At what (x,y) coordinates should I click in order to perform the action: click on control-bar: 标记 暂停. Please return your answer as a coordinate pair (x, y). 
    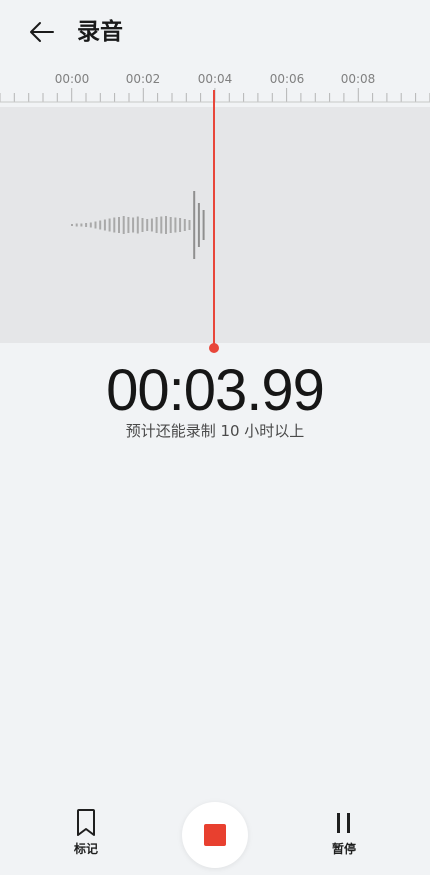
    Looking at the image, I should click on (215, 832).